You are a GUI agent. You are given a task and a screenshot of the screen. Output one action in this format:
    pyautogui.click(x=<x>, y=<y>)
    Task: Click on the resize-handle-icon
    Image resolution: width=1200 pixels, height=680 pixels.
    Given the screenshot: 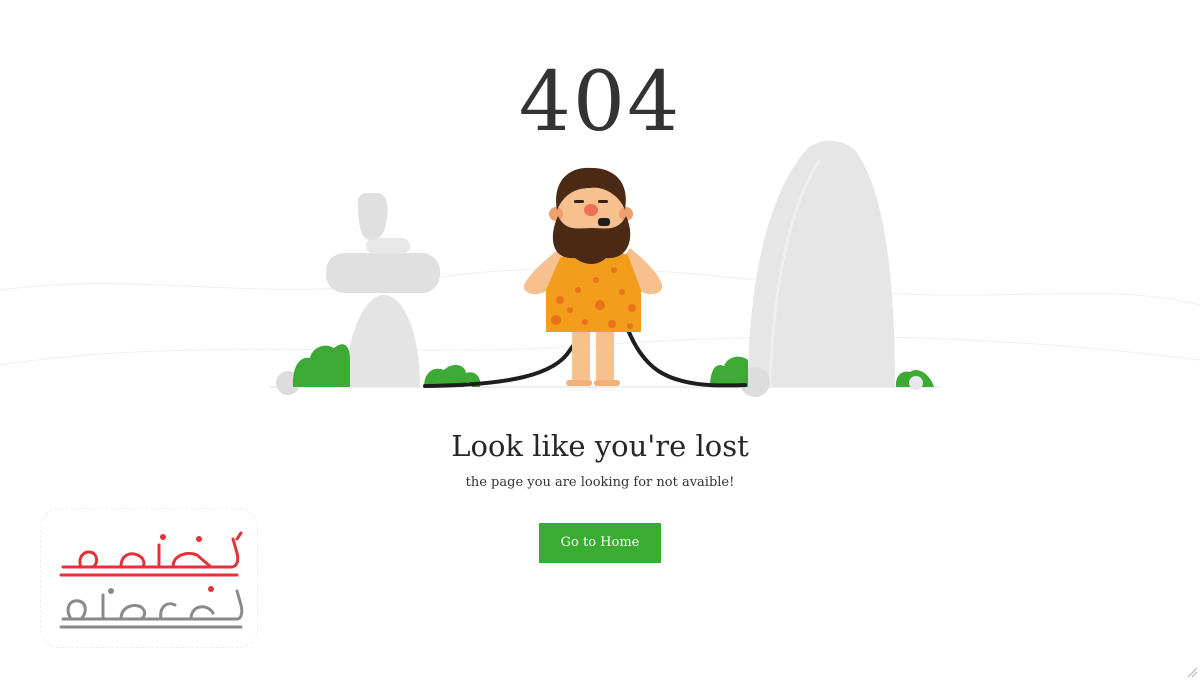 What is the action you would take?
    pyautogui.click(x=1192, y=672)
    